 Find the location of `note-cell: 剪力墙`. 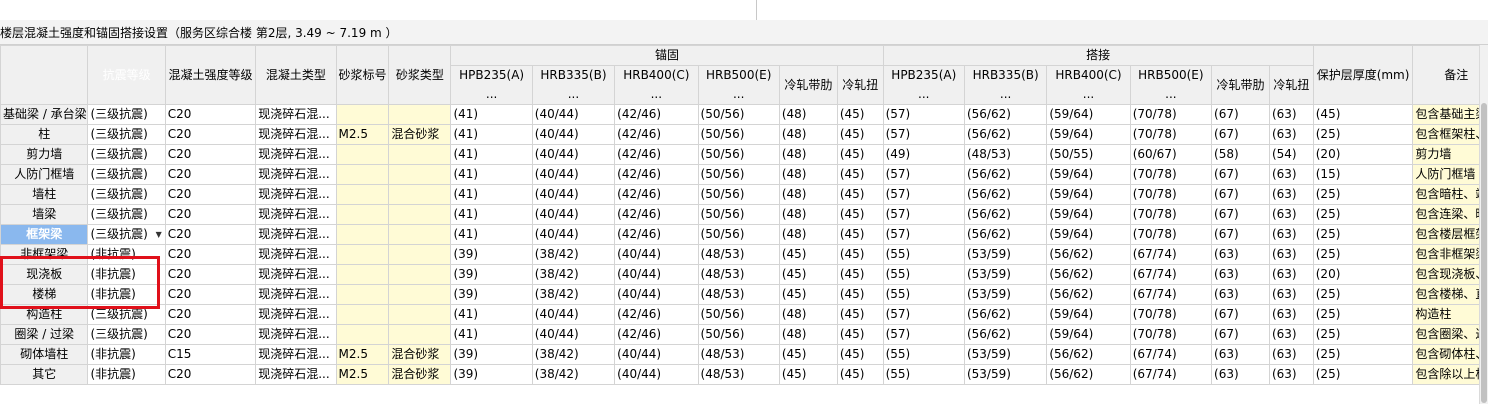

note-cell: 剪力墙 is located at coordinates (1445, 154).